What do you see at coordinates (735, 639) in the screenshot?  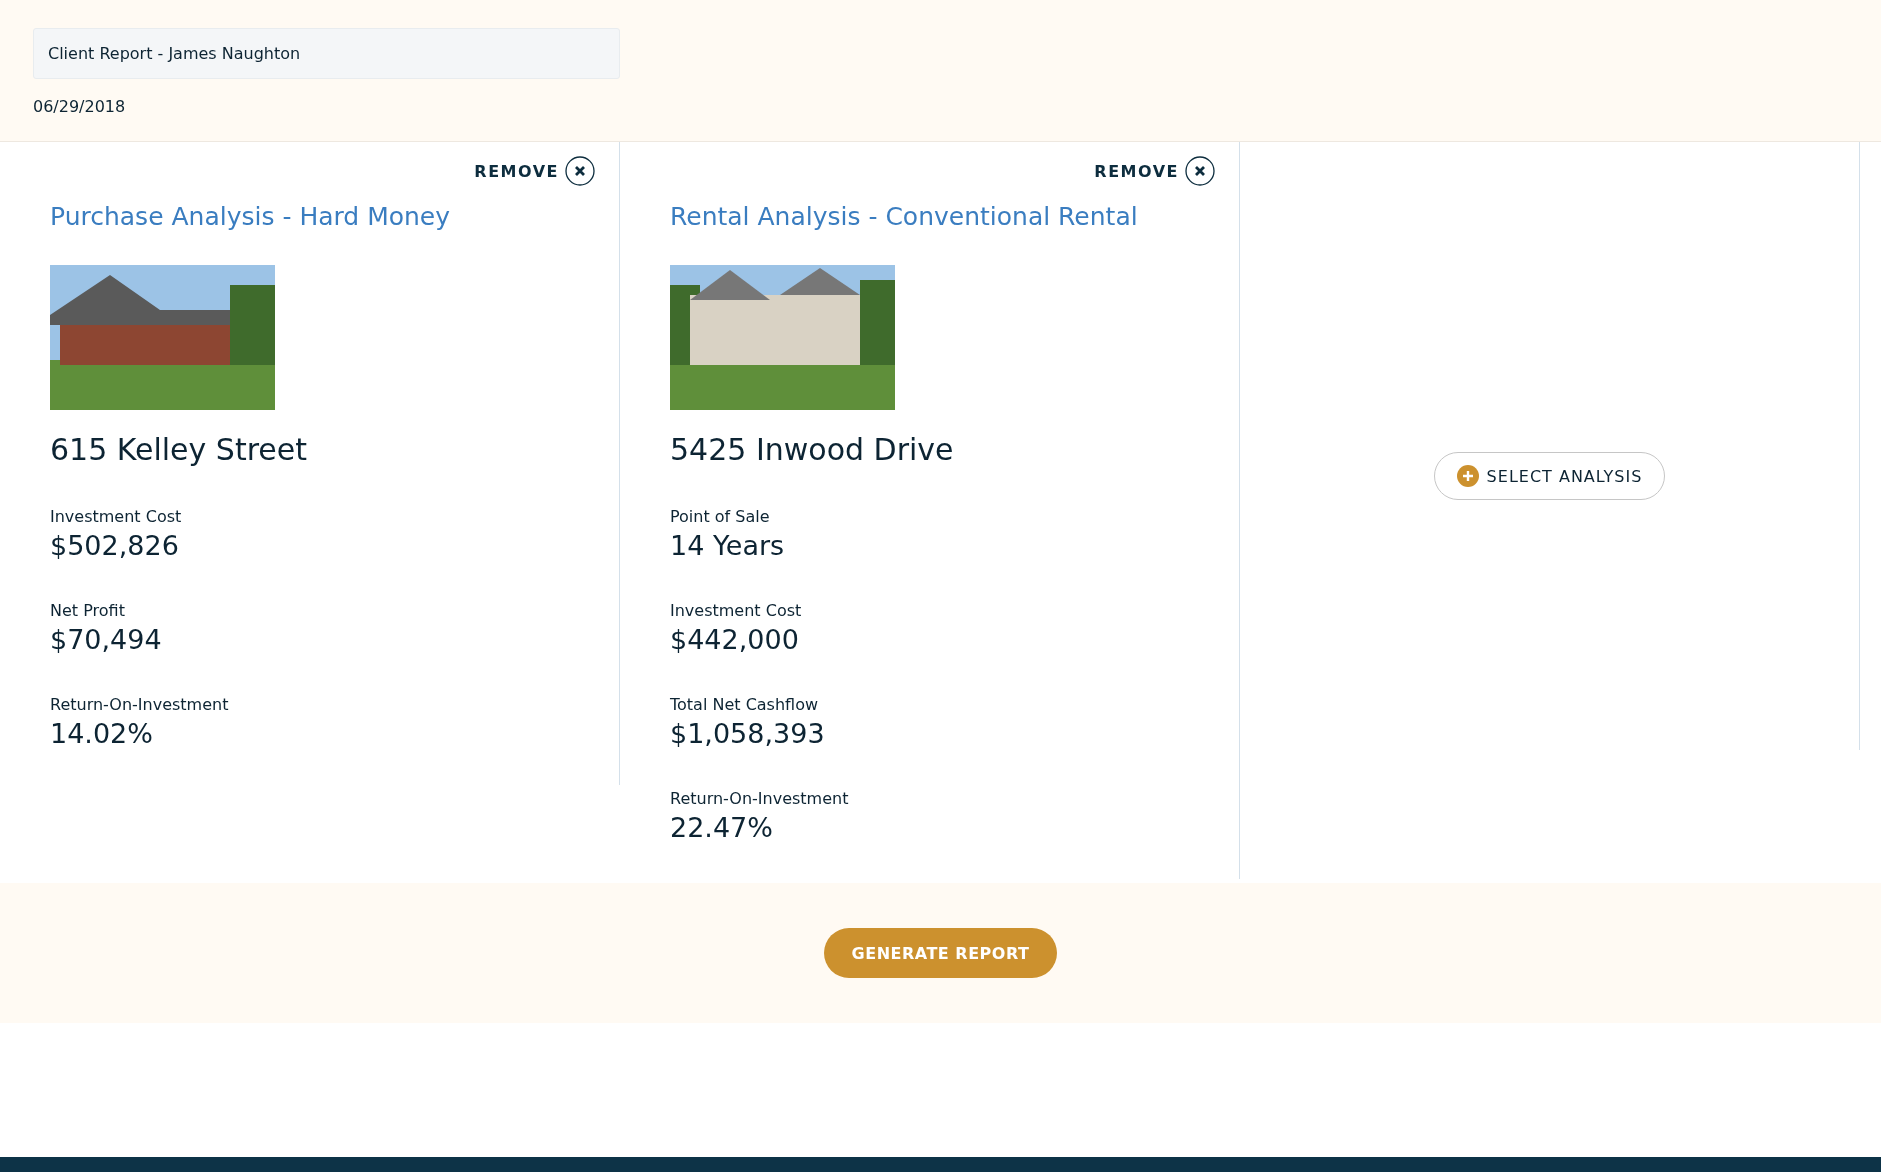 I see `metric-value: $442,000` at bounding box center [735, 639].